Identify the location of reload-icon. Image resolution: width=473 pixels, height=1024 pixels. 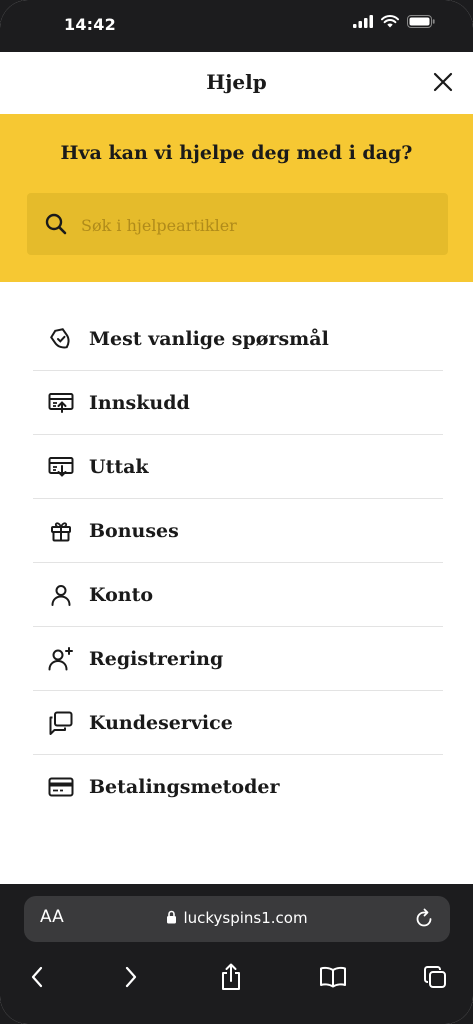
(424, 917).